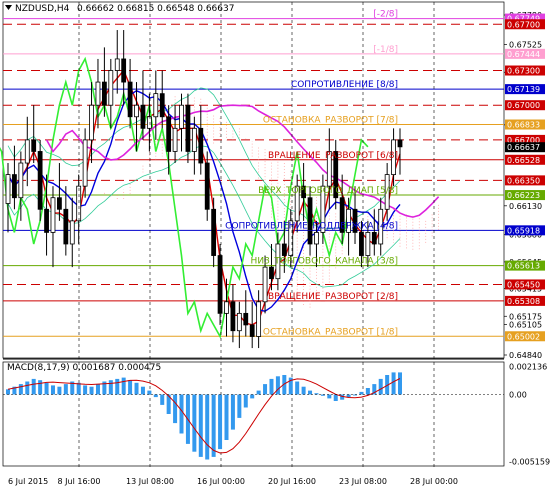  Describe the element at coordinates (525, 44) in the screenshot. I see `price-tick-label: 0.67525` at that location.